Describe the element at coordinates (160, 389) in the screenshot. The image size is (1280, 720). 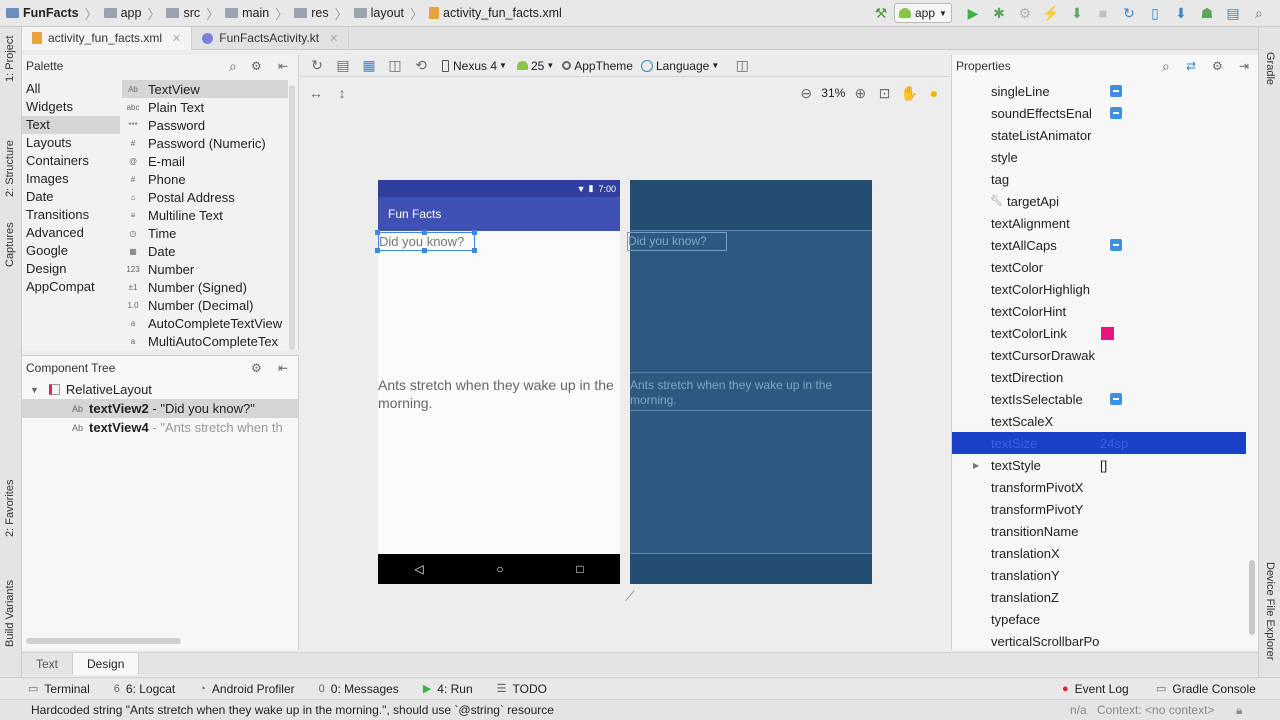
I see `tree-node-relative-layout: ▼ RelativeLayout` at that location.